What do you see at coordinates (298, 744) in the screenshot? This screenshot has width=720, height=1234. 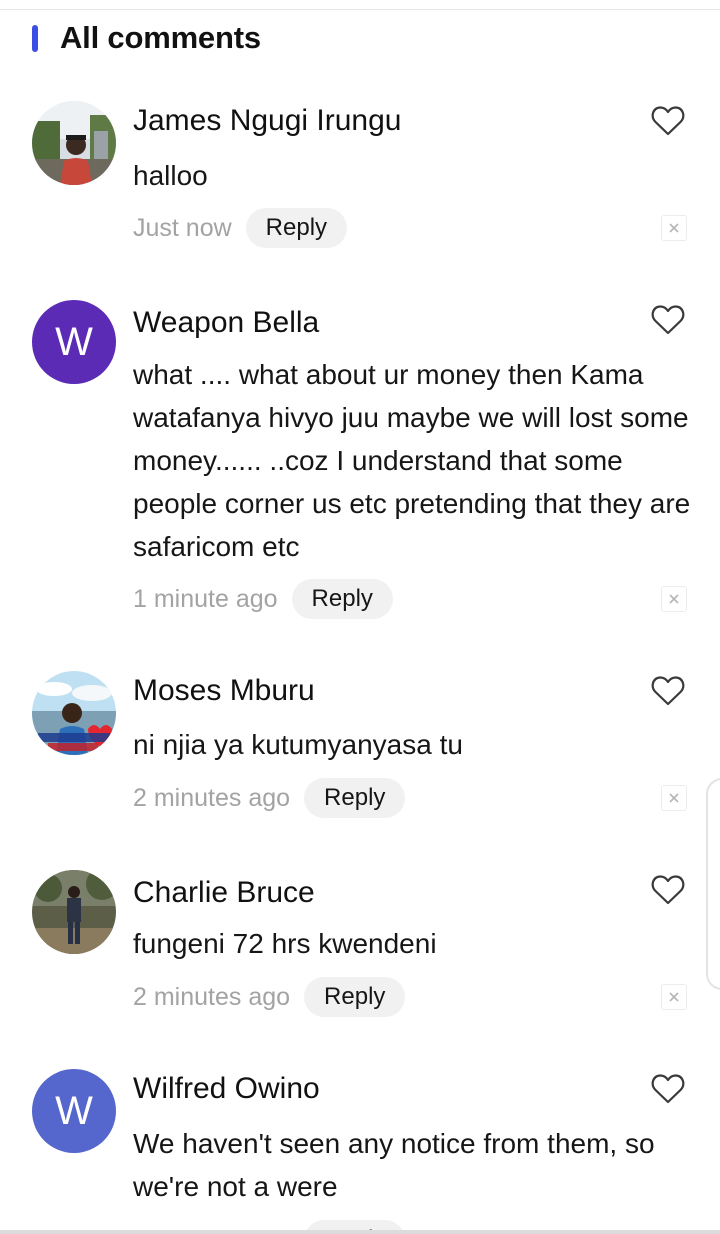 I see `comment-text: ni njia ya kutumyanyasa tu` at bounding box center [298, 744].